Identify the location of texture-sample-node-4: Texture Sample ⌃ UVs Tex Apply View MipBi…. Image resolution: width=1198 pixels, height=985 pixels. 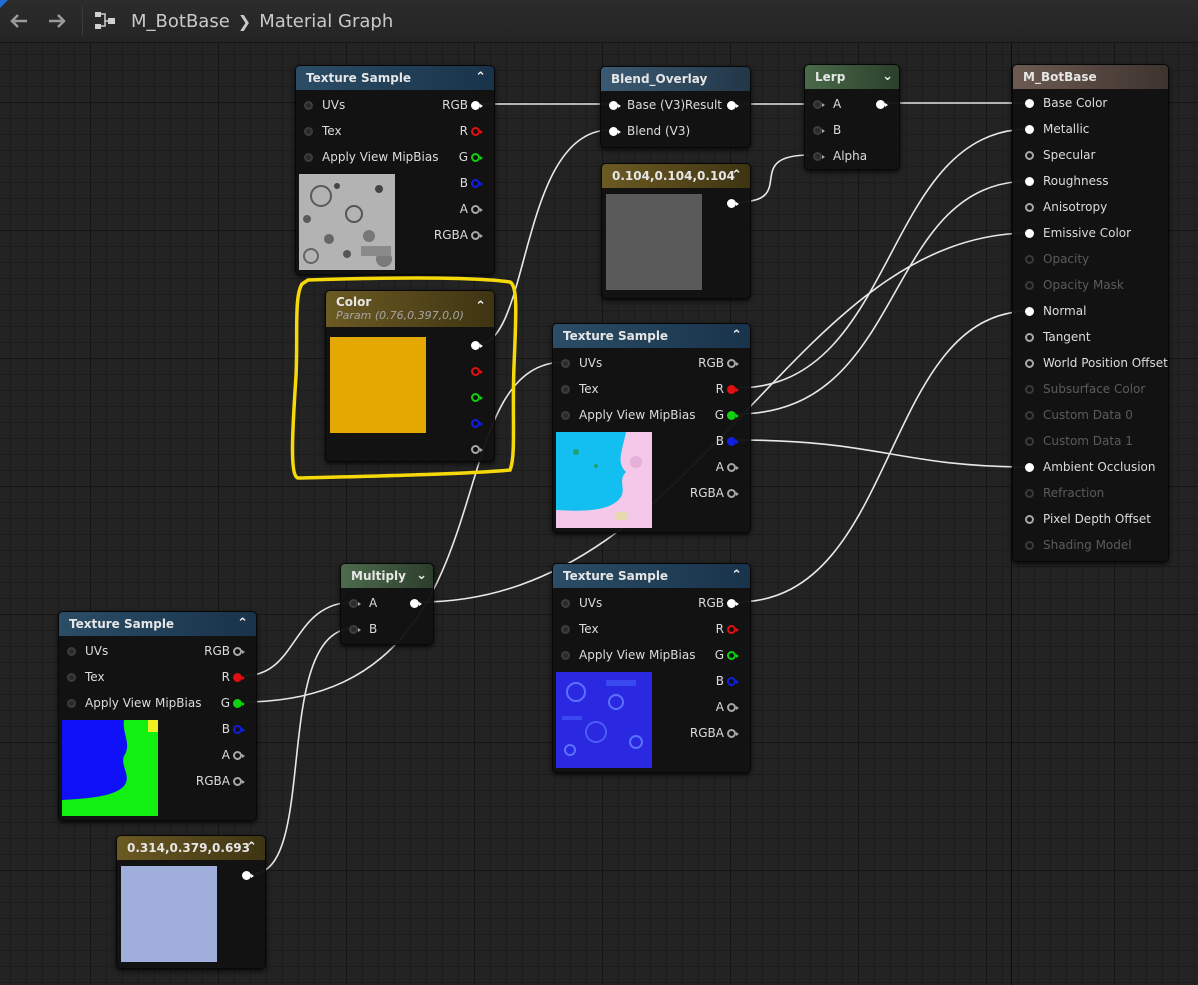
(157, 716).